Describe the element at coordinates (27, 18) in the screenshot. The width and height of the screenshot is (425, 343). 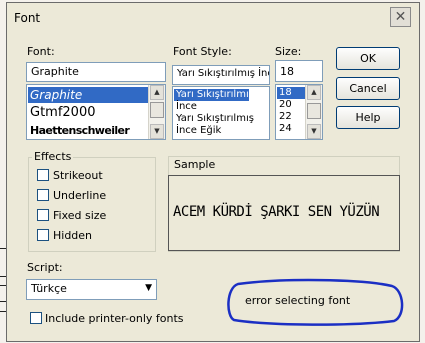
I see `dialog-title: Font` at that location.